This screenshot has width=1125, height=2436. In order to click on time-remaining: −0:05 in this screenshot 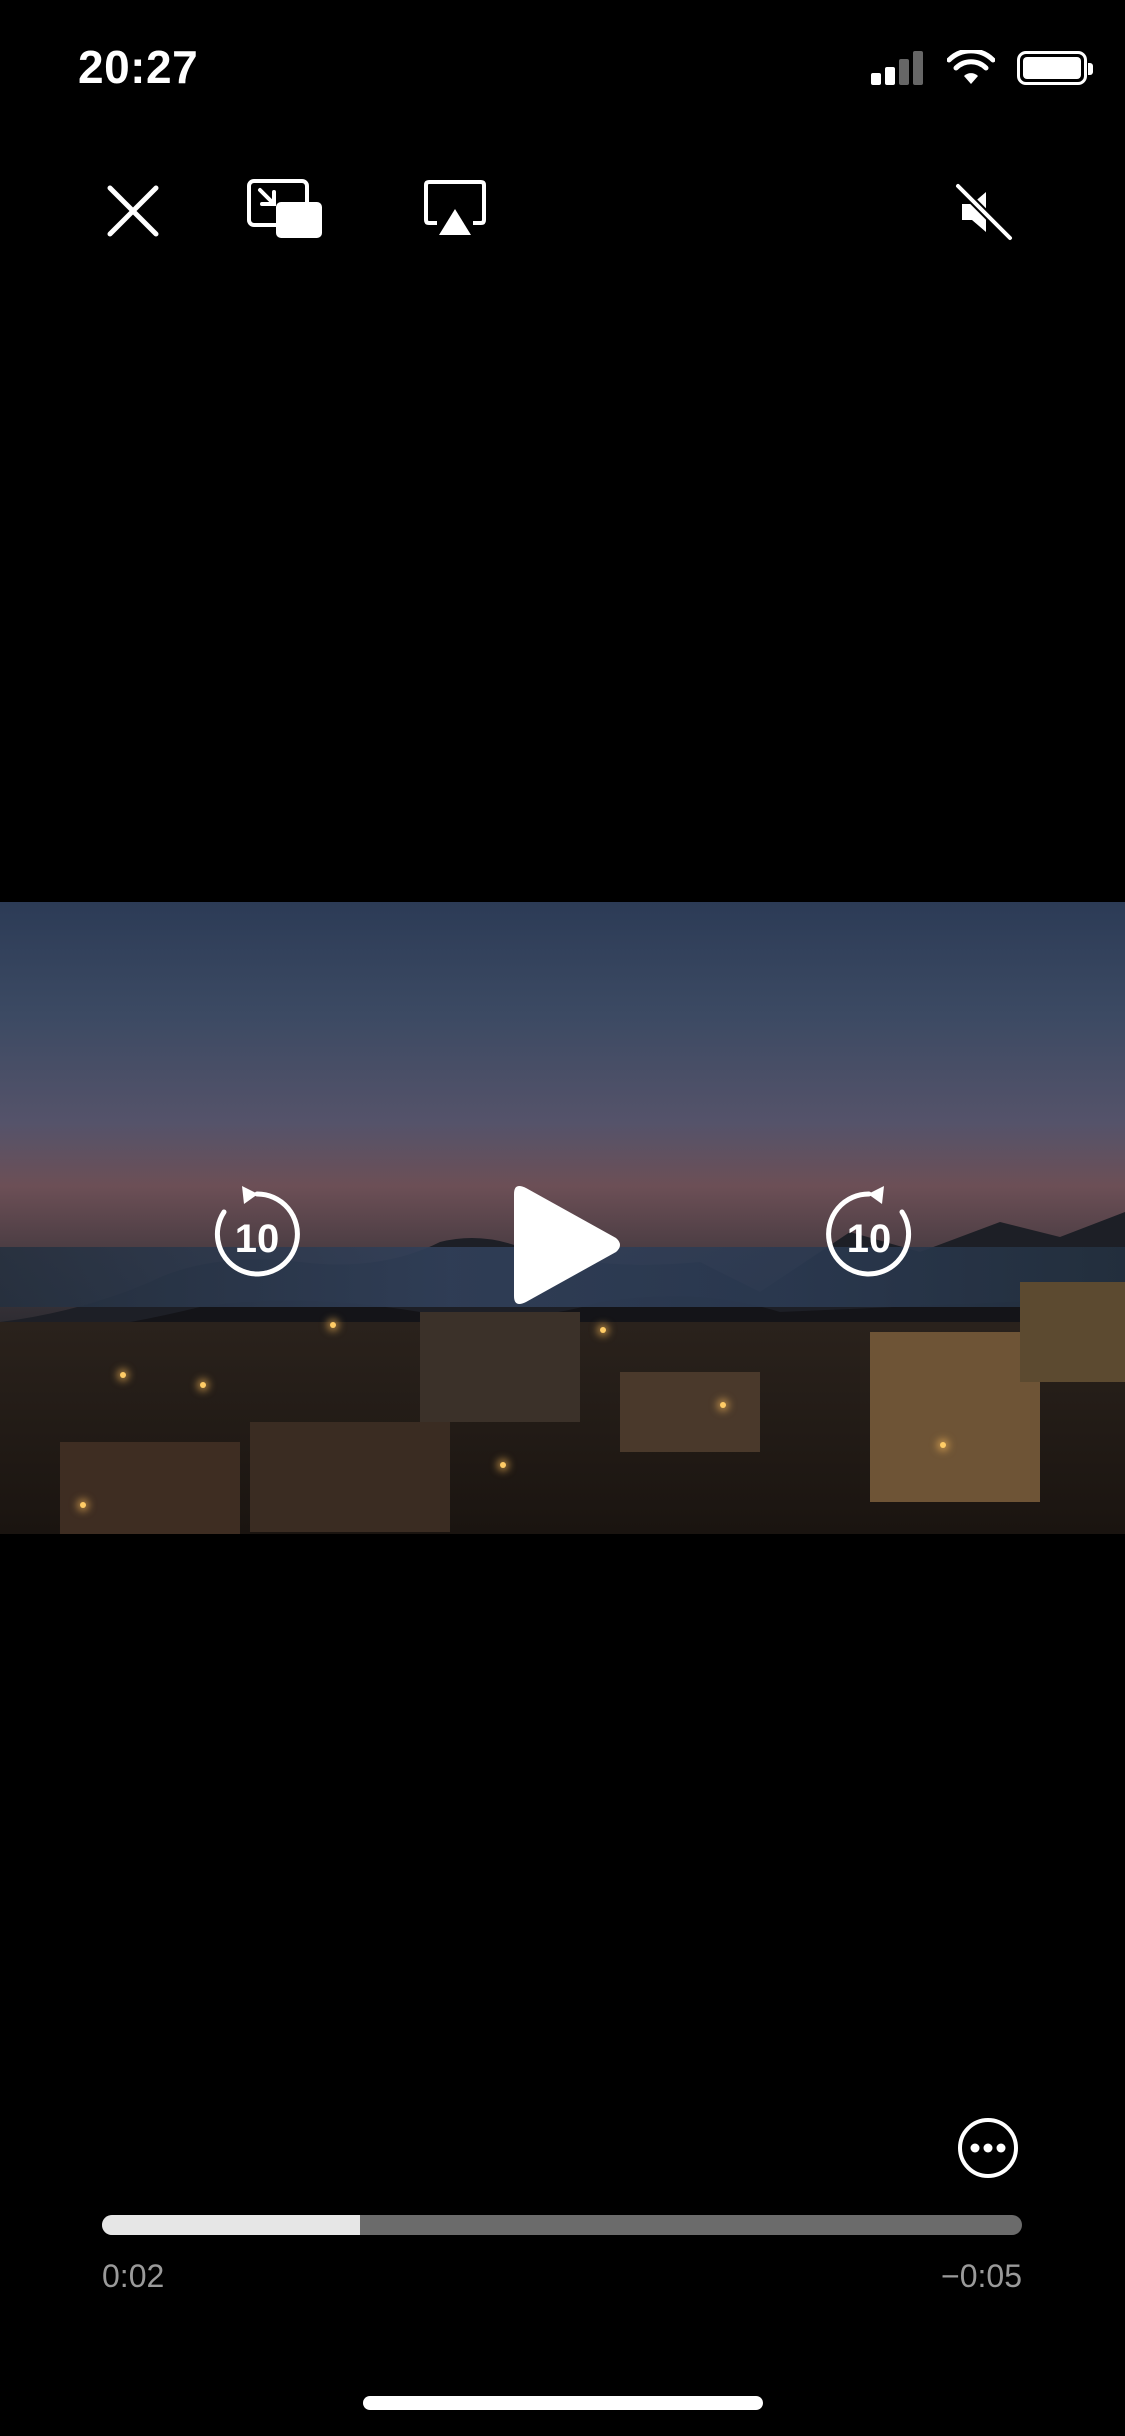, I will do `click(981, 2276)`.